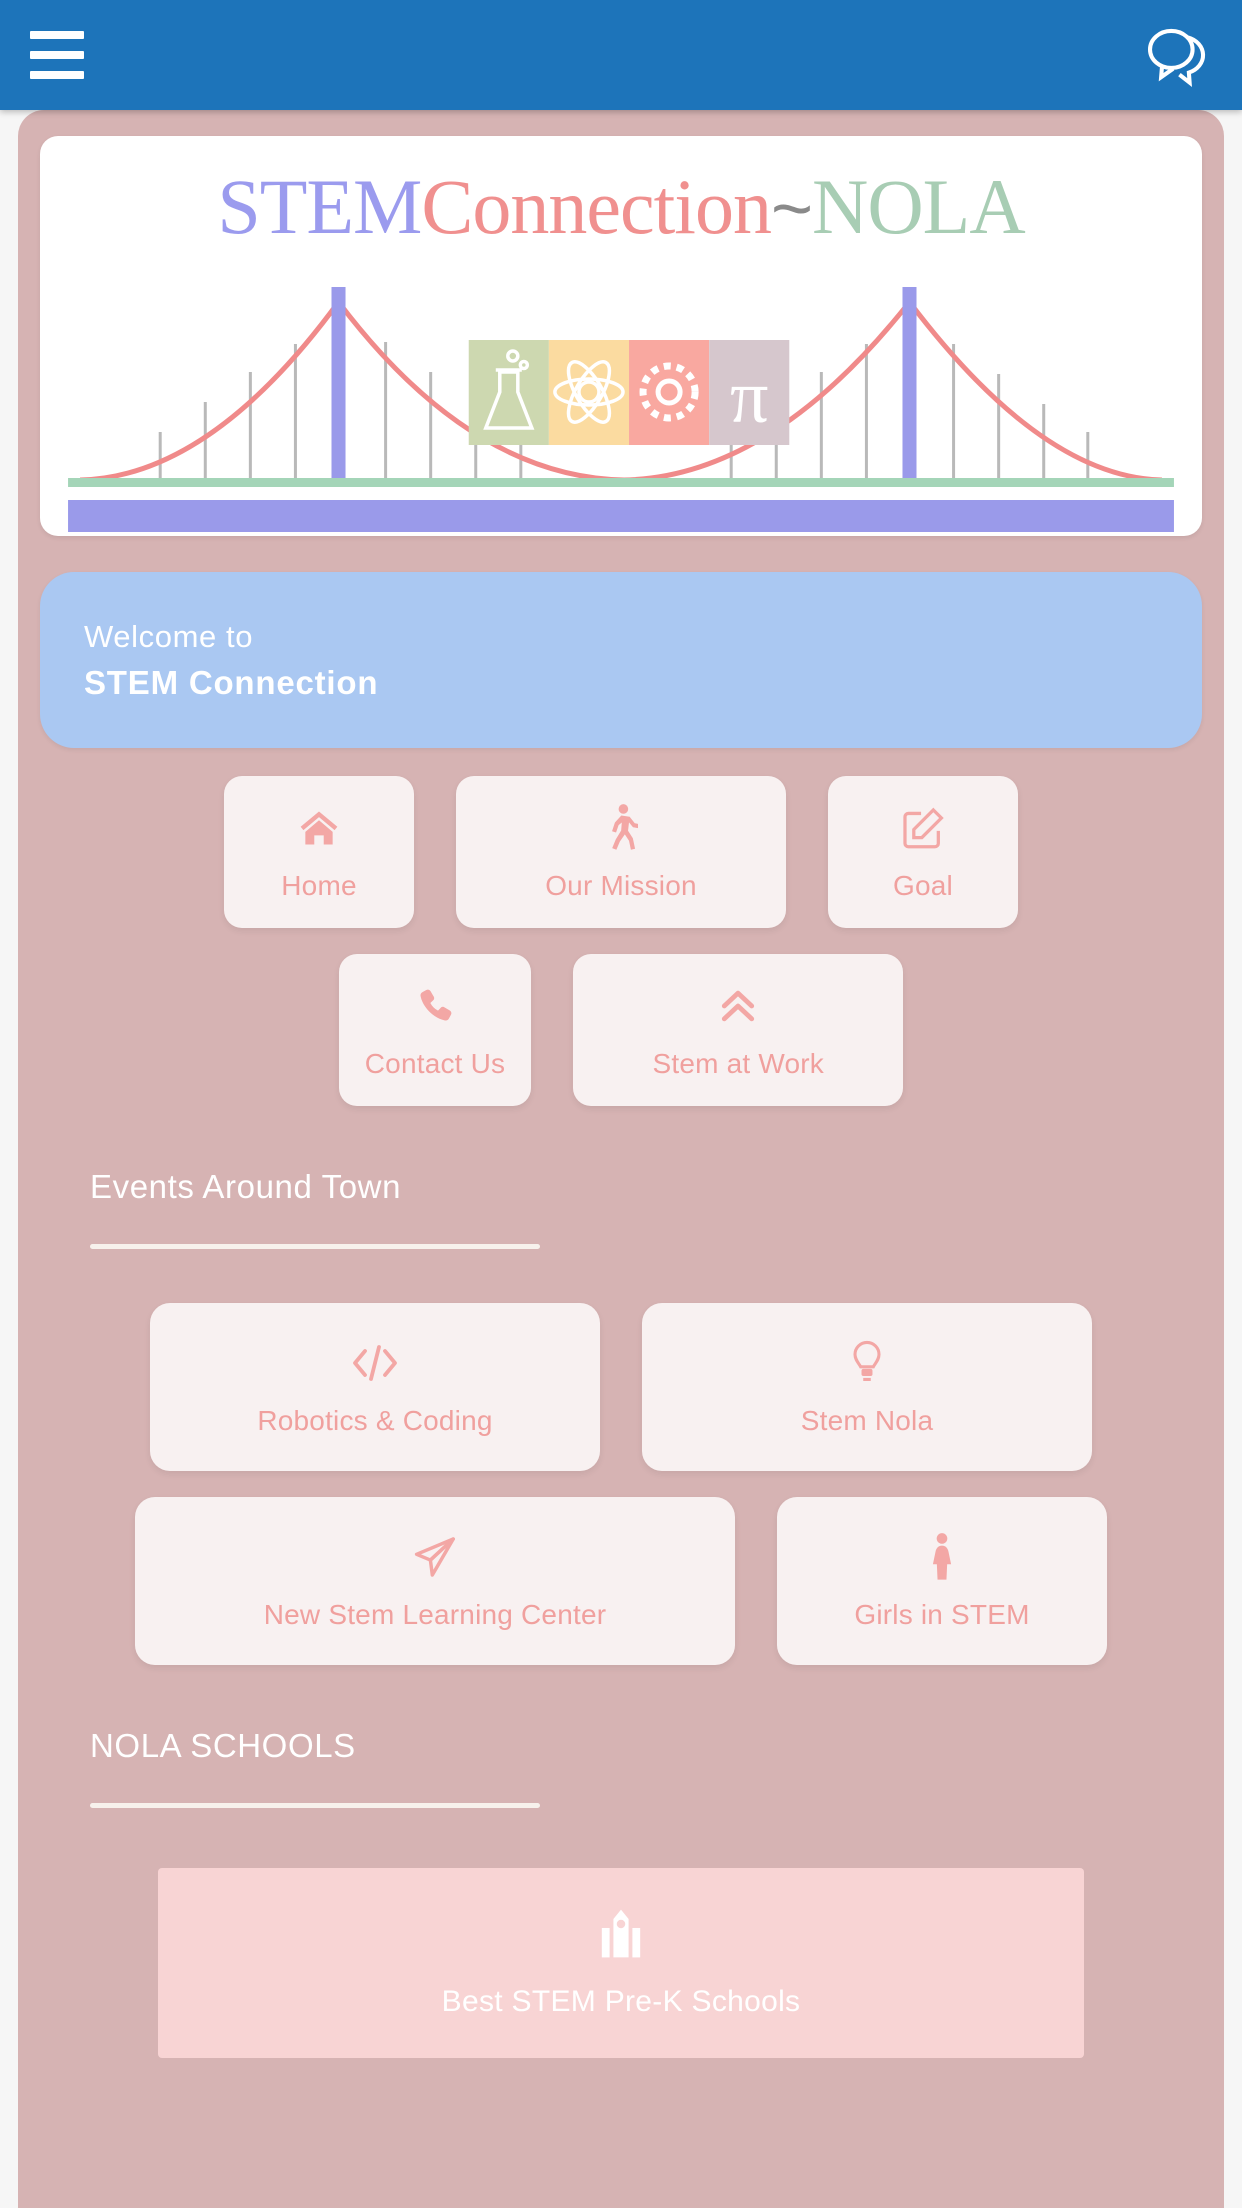 This screenshot has width=1242, height=2208. Describe the element at coordinates (621, 1936) in the screenshot. I see `school-building-icon` at that location.